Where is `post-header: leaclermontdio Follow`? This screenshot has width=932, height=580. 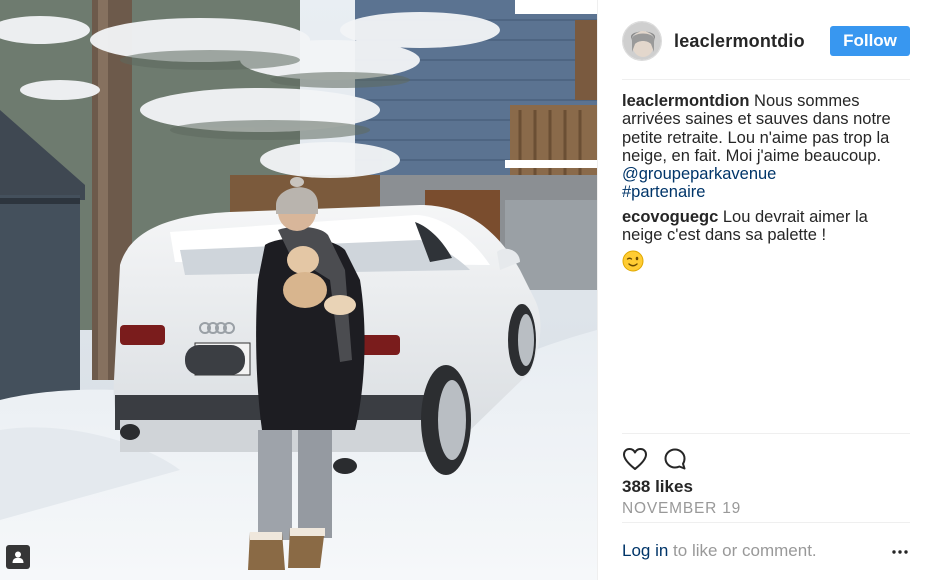
post-header: leaclermontdio Follow is located at coordinates (766, 41).